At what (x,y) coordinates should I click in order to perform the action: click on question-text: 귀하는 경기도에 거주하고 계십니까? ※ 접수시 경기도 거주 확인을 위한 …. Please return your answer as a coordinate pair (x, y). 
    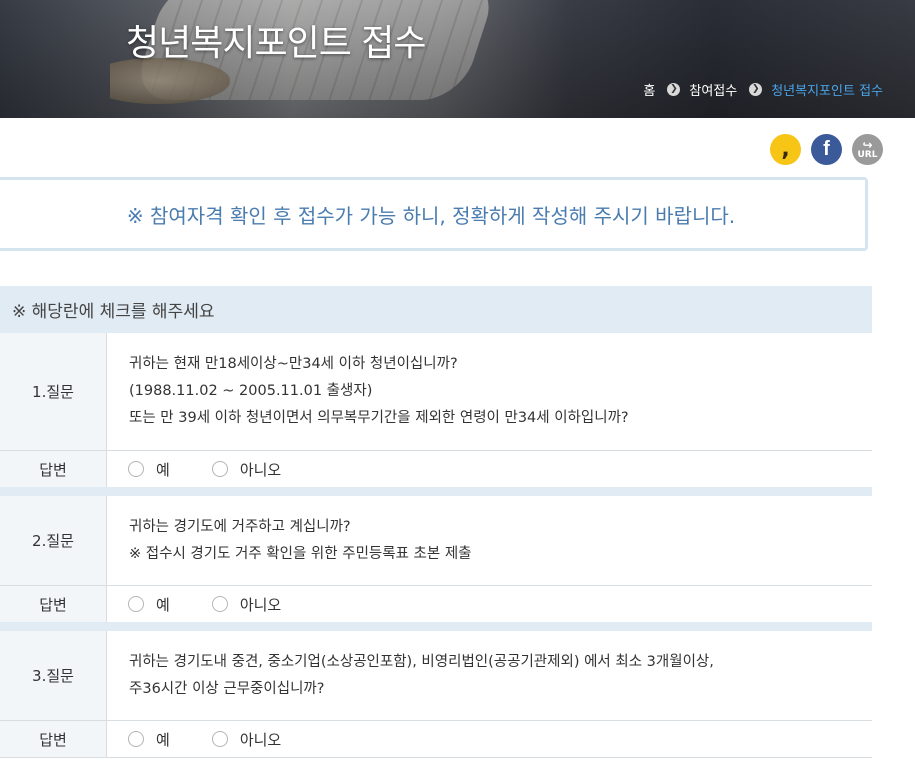
    Looking at the image, I should click on (289, 540).